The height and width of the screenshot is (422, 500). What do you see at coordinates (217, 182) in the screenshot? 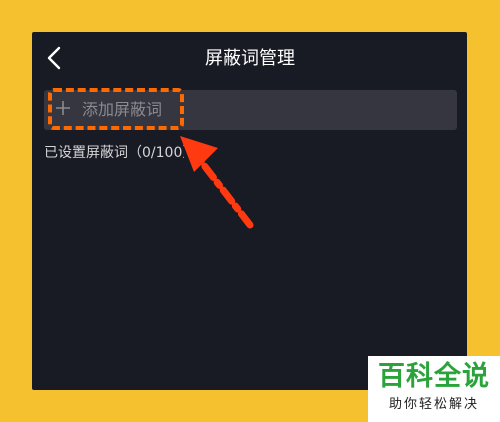
I see `pointer-arrow-icon` at bounding box center [217, 182].